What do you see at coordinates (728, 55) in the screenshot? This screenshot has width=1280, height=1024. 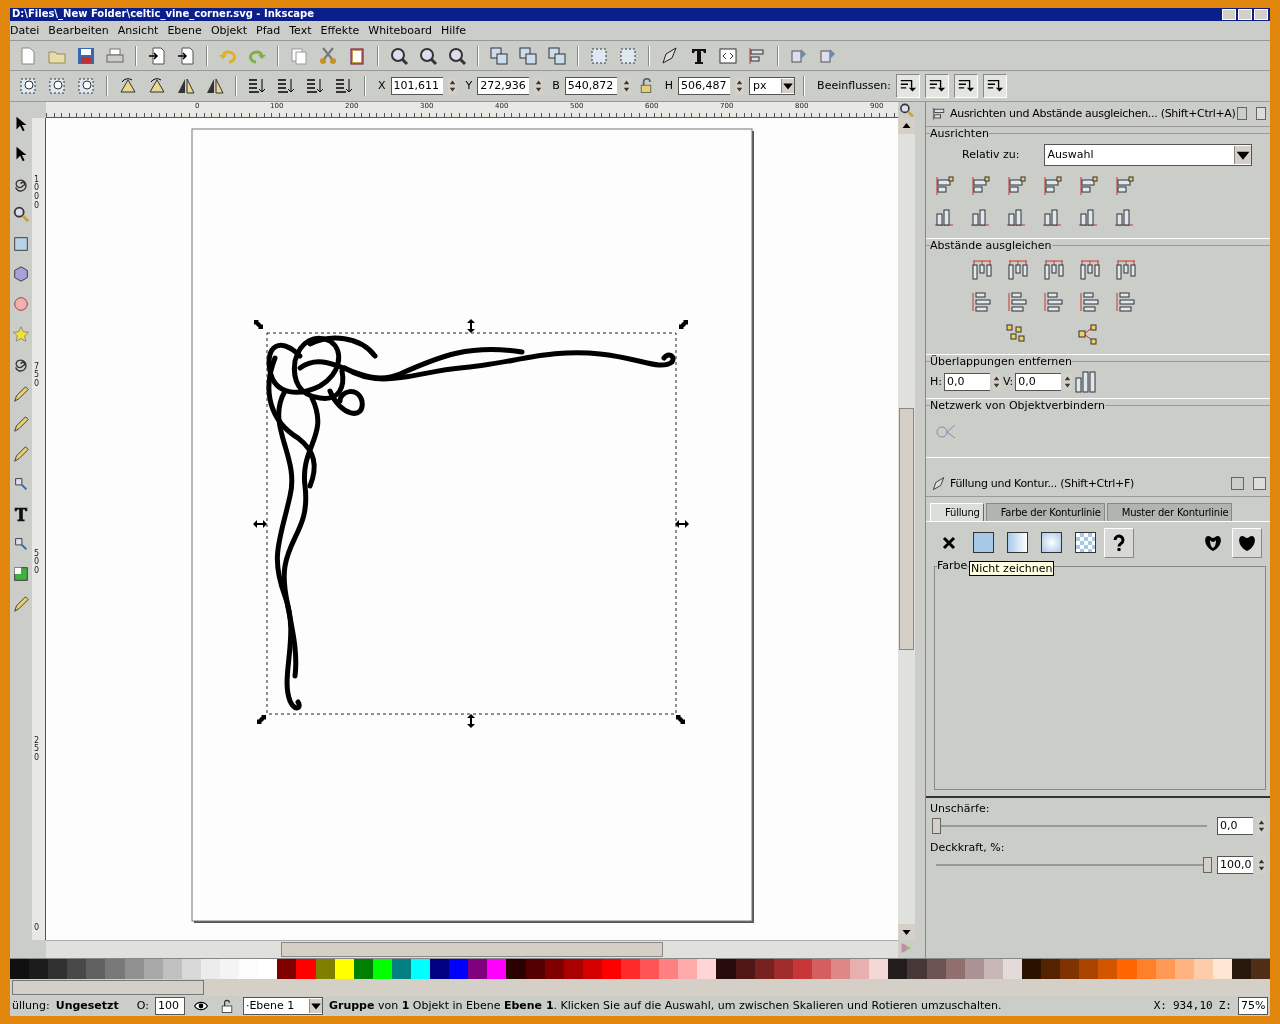 I see `xml-editor-icon` at bounding box center [728, 55].